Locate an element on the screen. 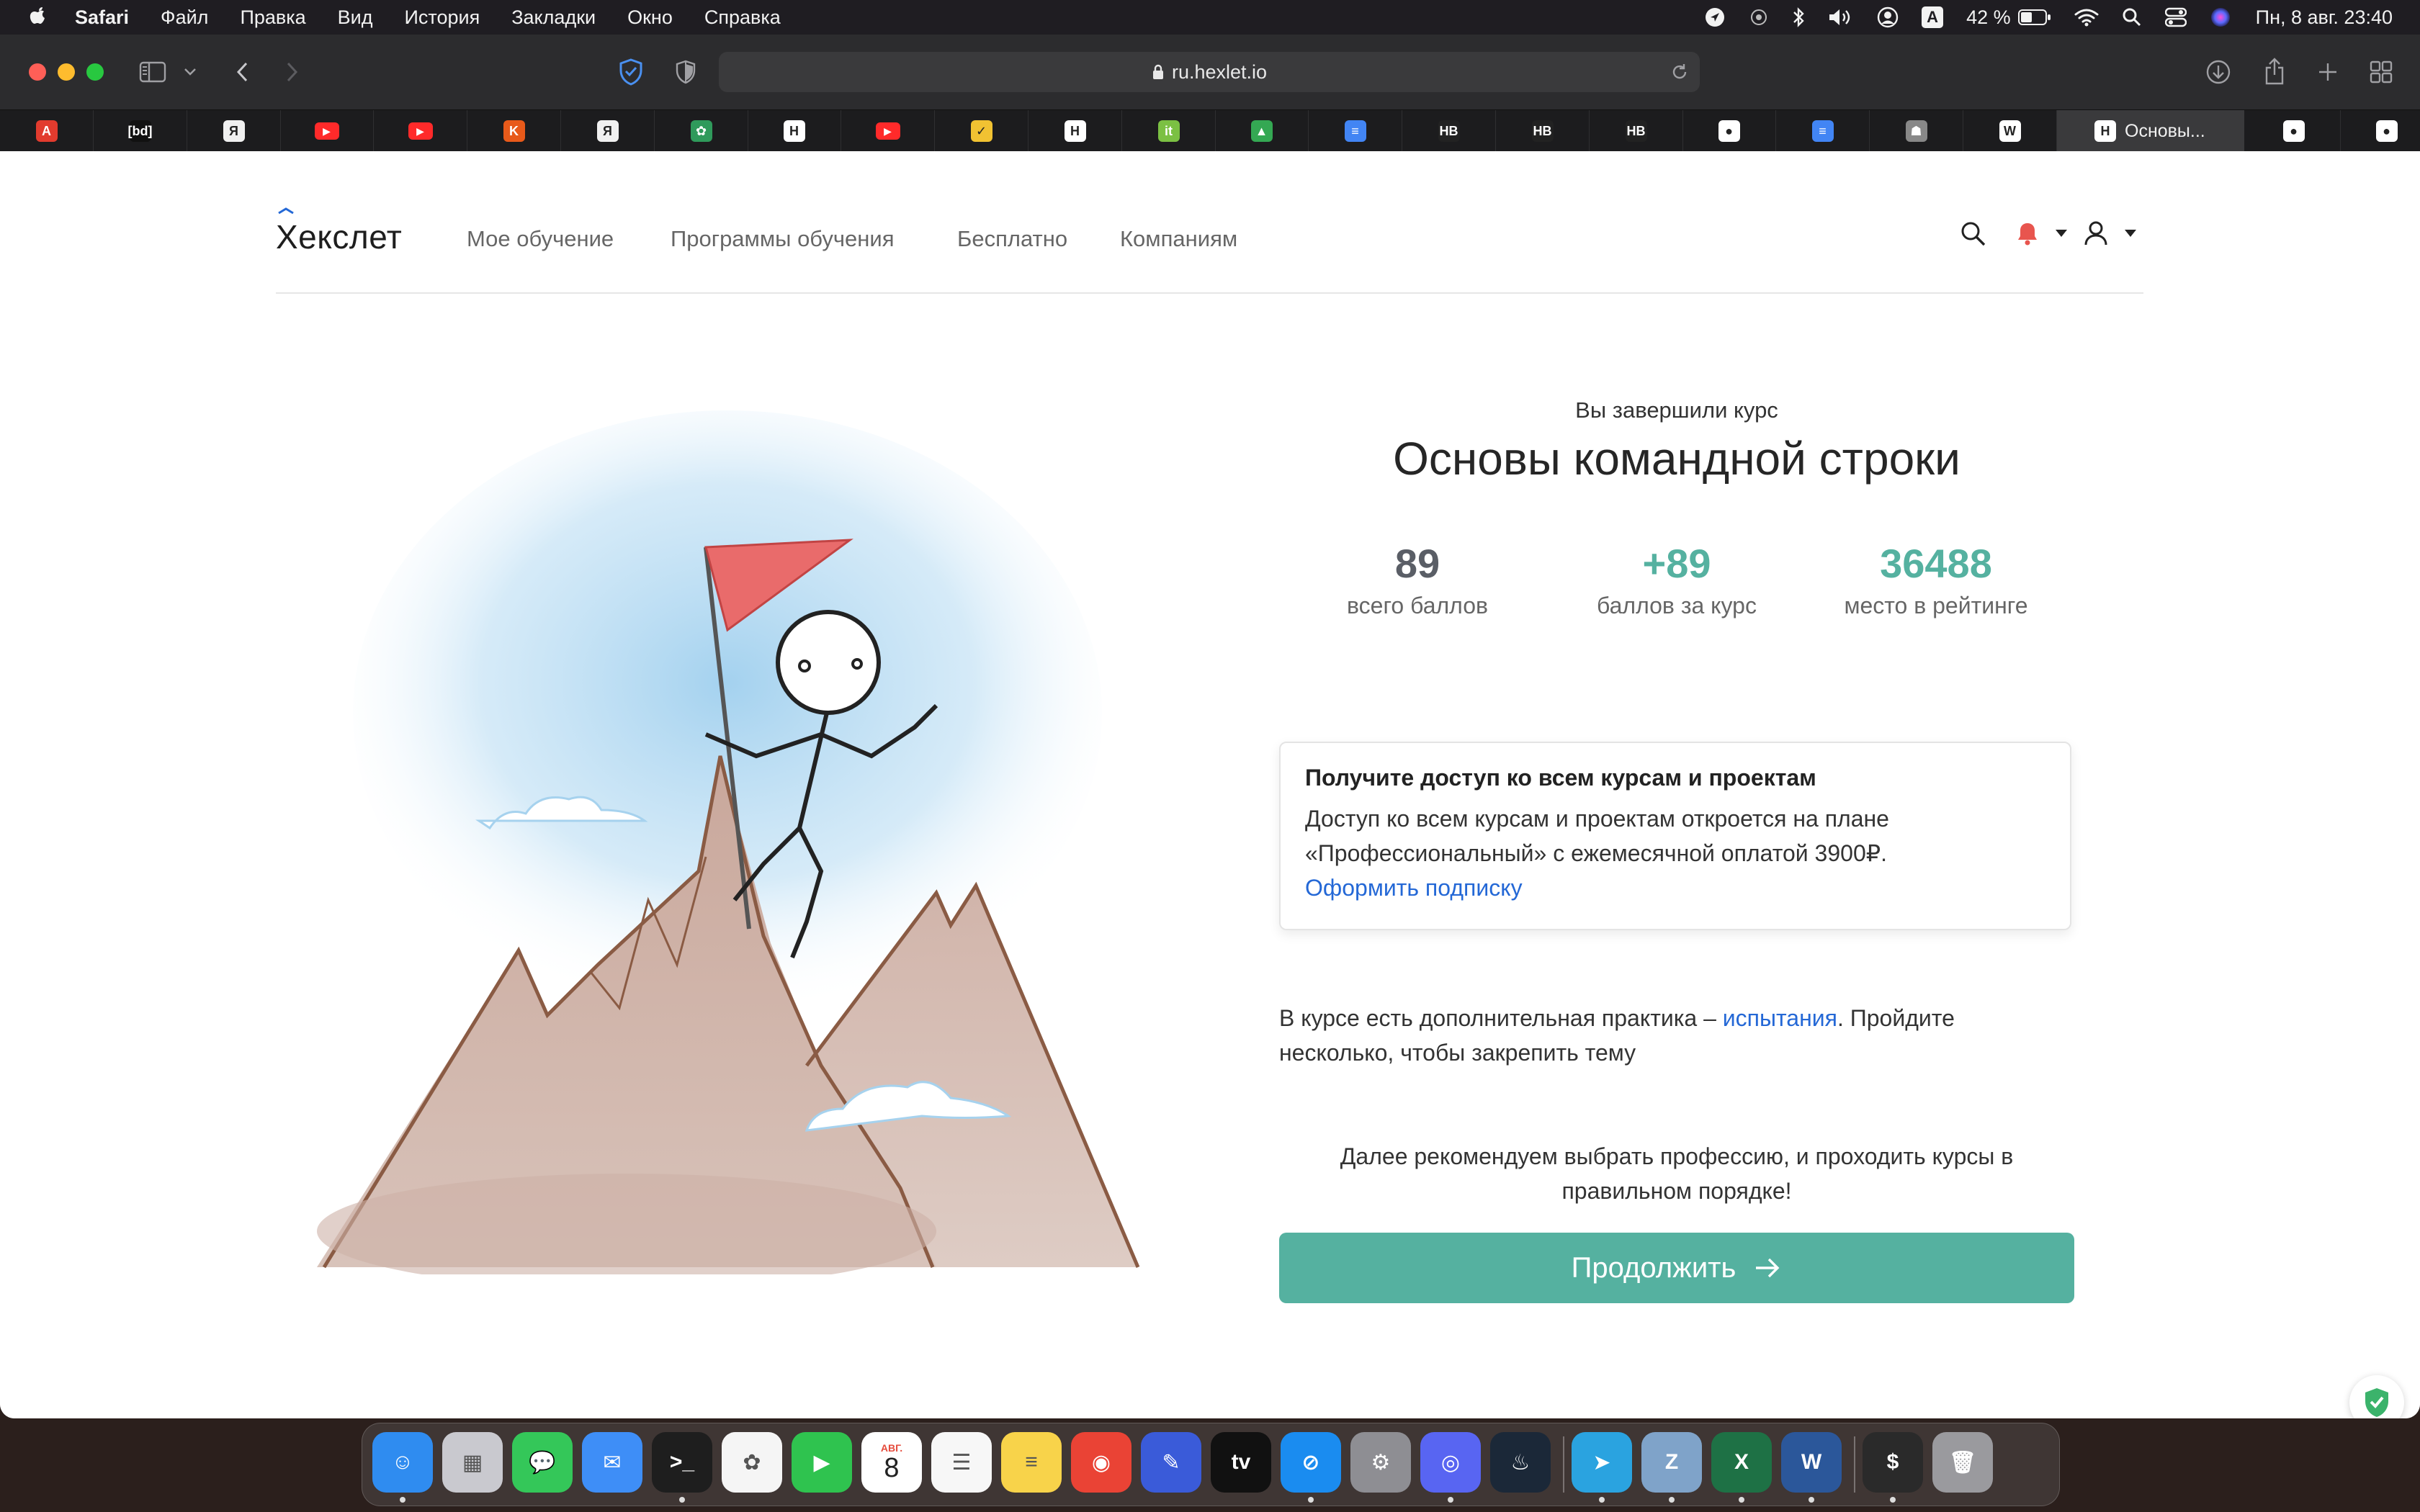 This screenshot has height=1512, width=2420. pinned-tab: A is located at coordinates (47, 131).